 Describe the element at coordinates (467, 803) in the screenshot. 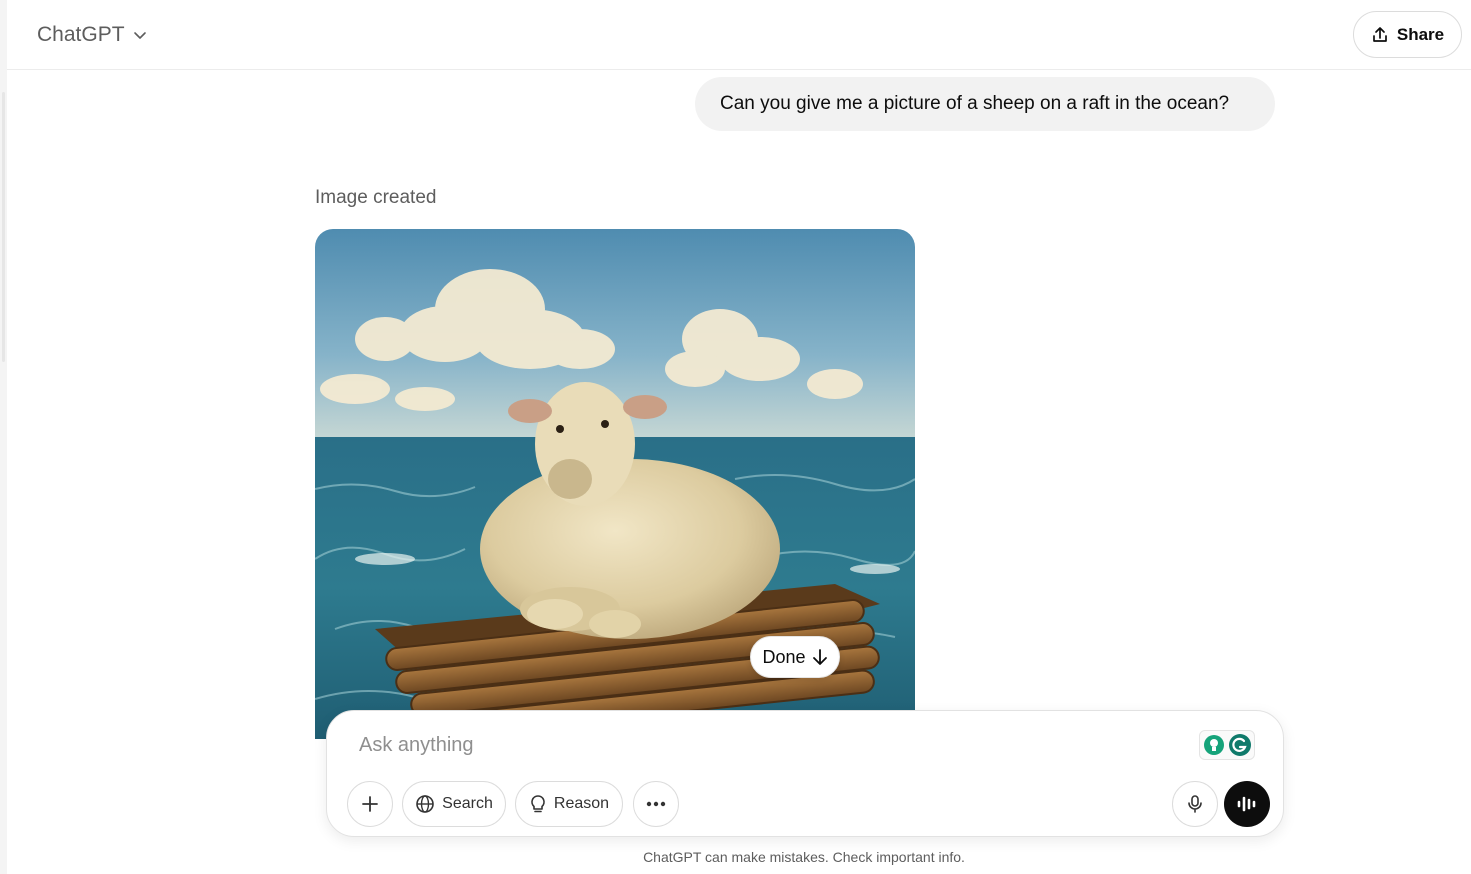

I see `search-label: Search` at that location.